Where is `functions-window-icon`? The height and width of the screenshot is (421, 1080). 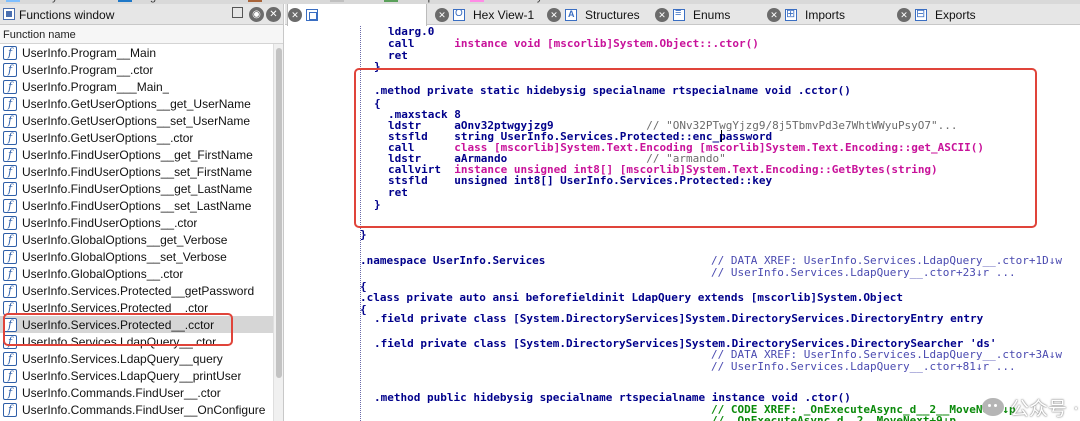
functions-window-icon is located at coordinates (9, 14).